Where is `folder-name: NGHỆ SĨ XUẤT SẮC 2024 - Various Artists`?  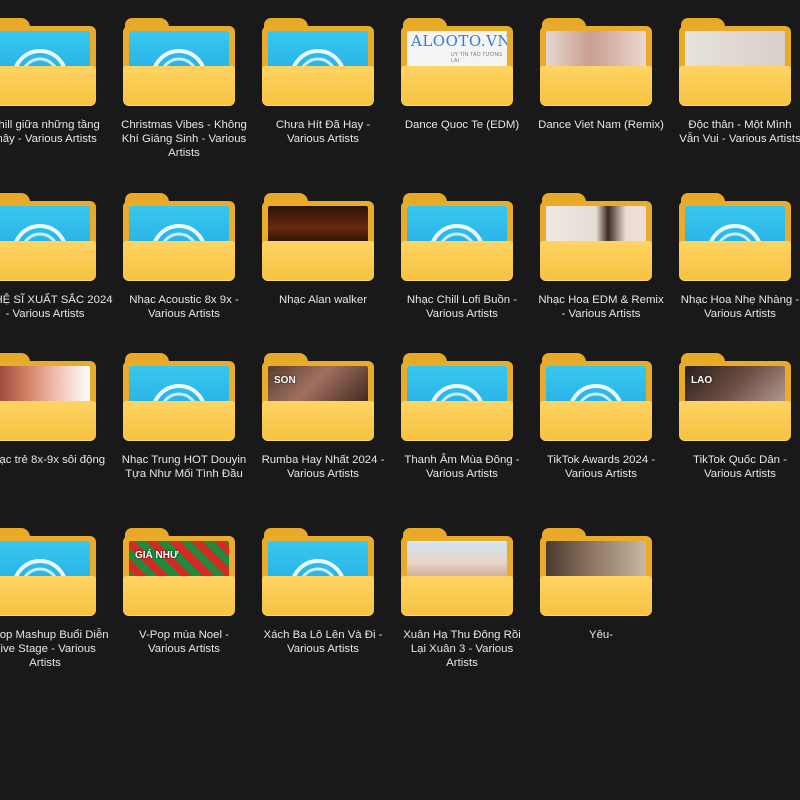
folder-name: NGHỆ SĨ XUẤT SẮC 2024 - Various Artists is located at coordinates (56, 307).